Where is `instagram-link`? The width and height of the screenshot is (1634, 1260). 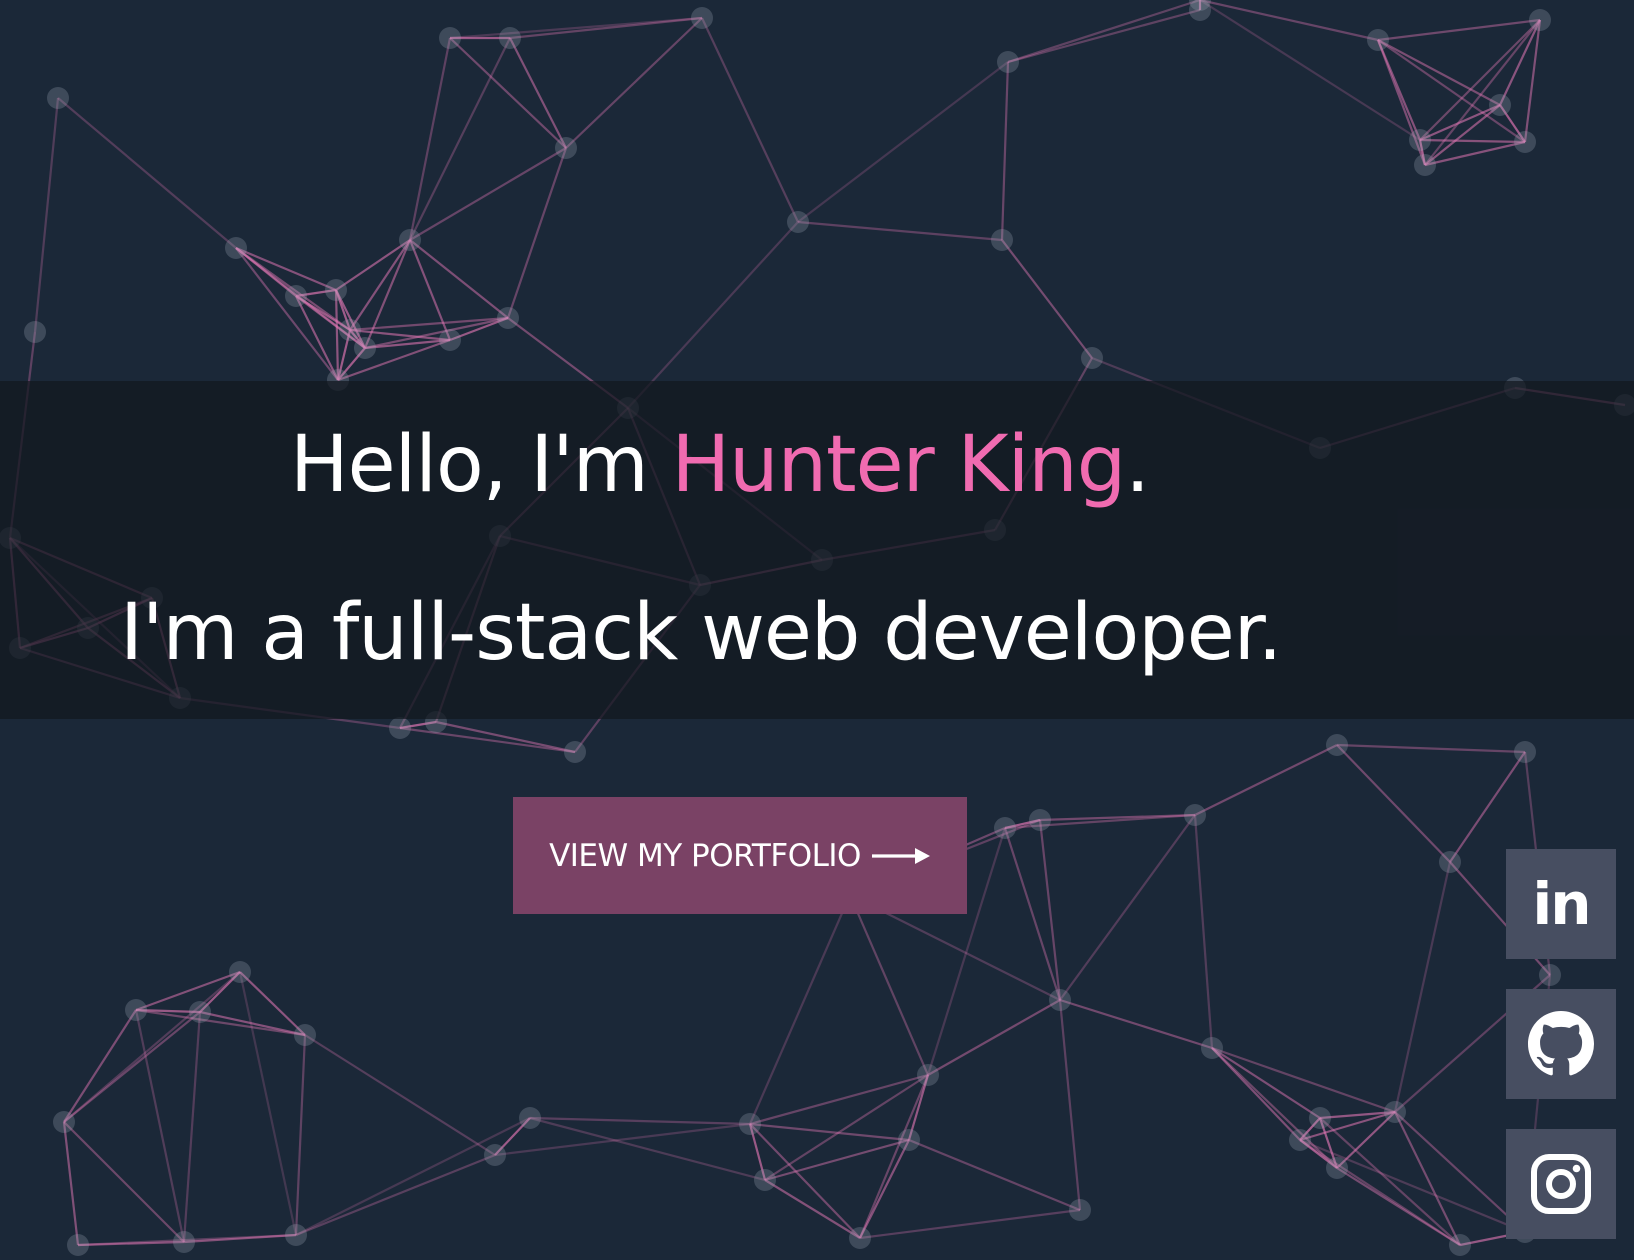 instagram-link is located at coordinates (1561, 1184).